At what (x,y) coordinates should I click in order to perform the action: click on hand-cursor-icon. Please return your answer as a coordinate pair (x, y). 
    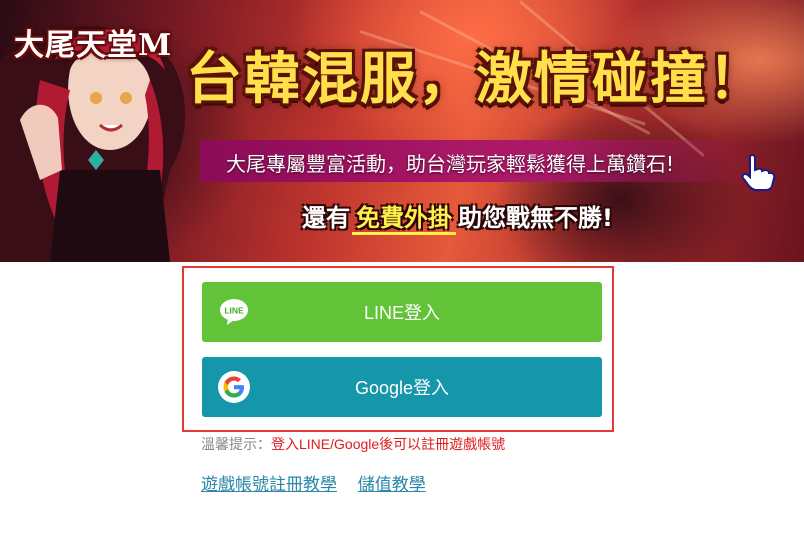
    Looking at the image, I should click on (758, 172).